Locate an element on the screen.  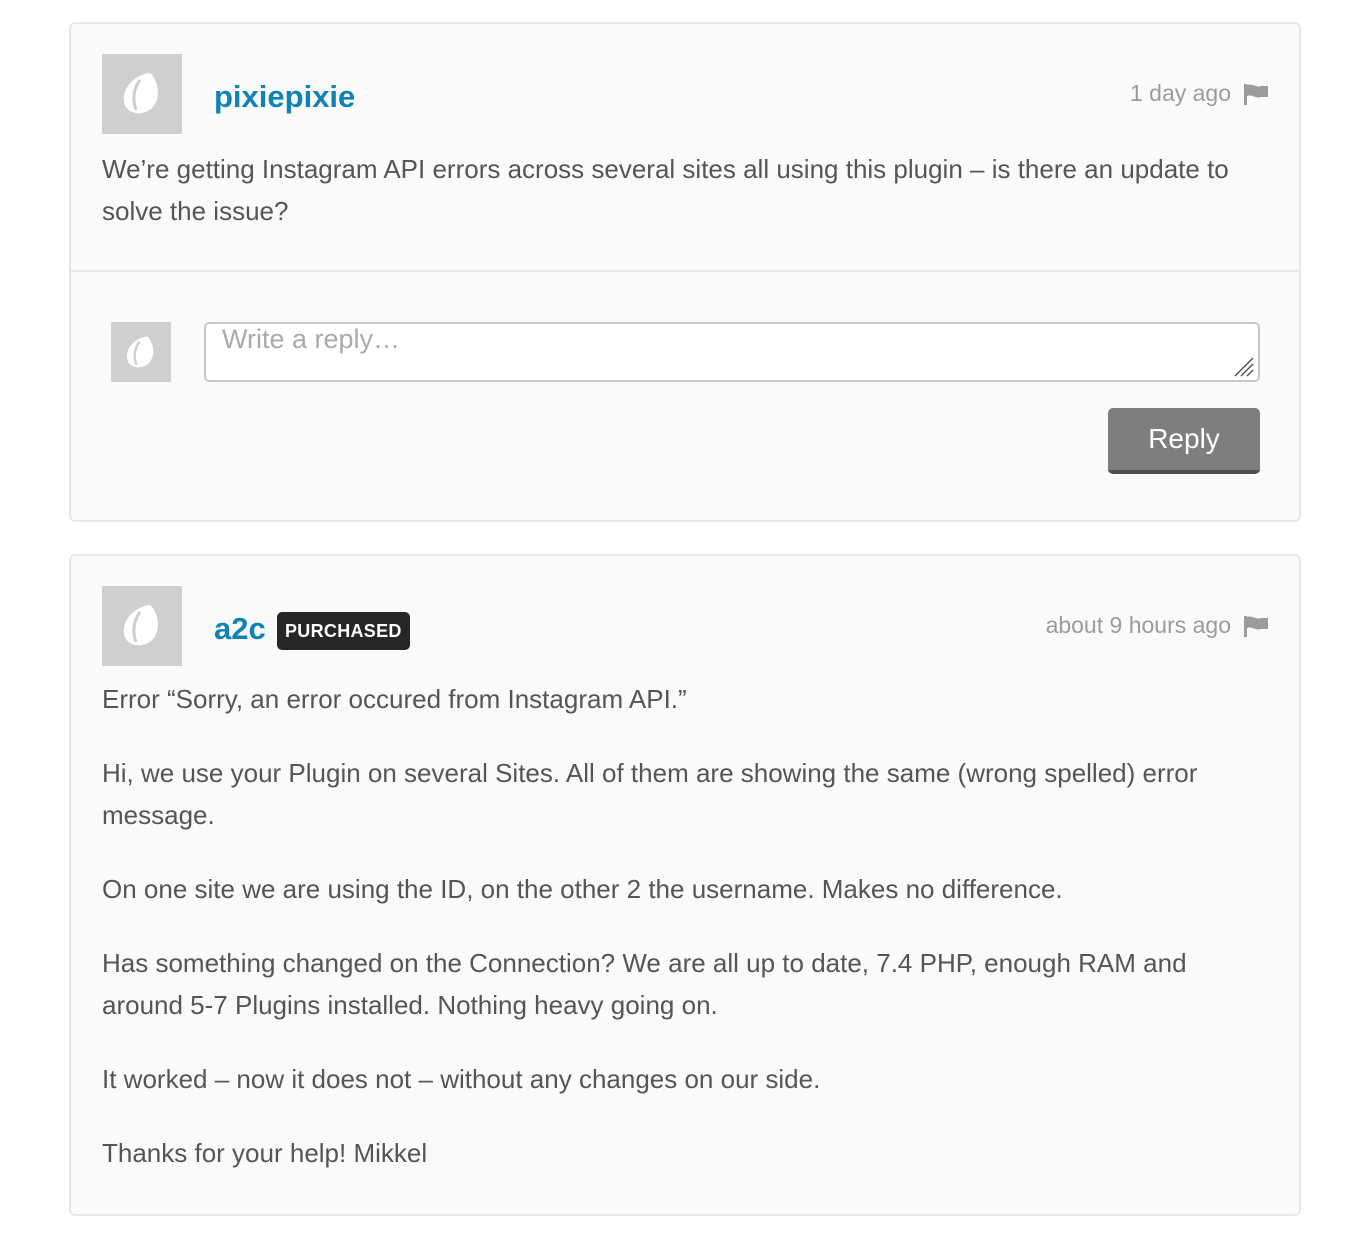
purchased-badge: PURCHASED is located at coordinates (343, 631).